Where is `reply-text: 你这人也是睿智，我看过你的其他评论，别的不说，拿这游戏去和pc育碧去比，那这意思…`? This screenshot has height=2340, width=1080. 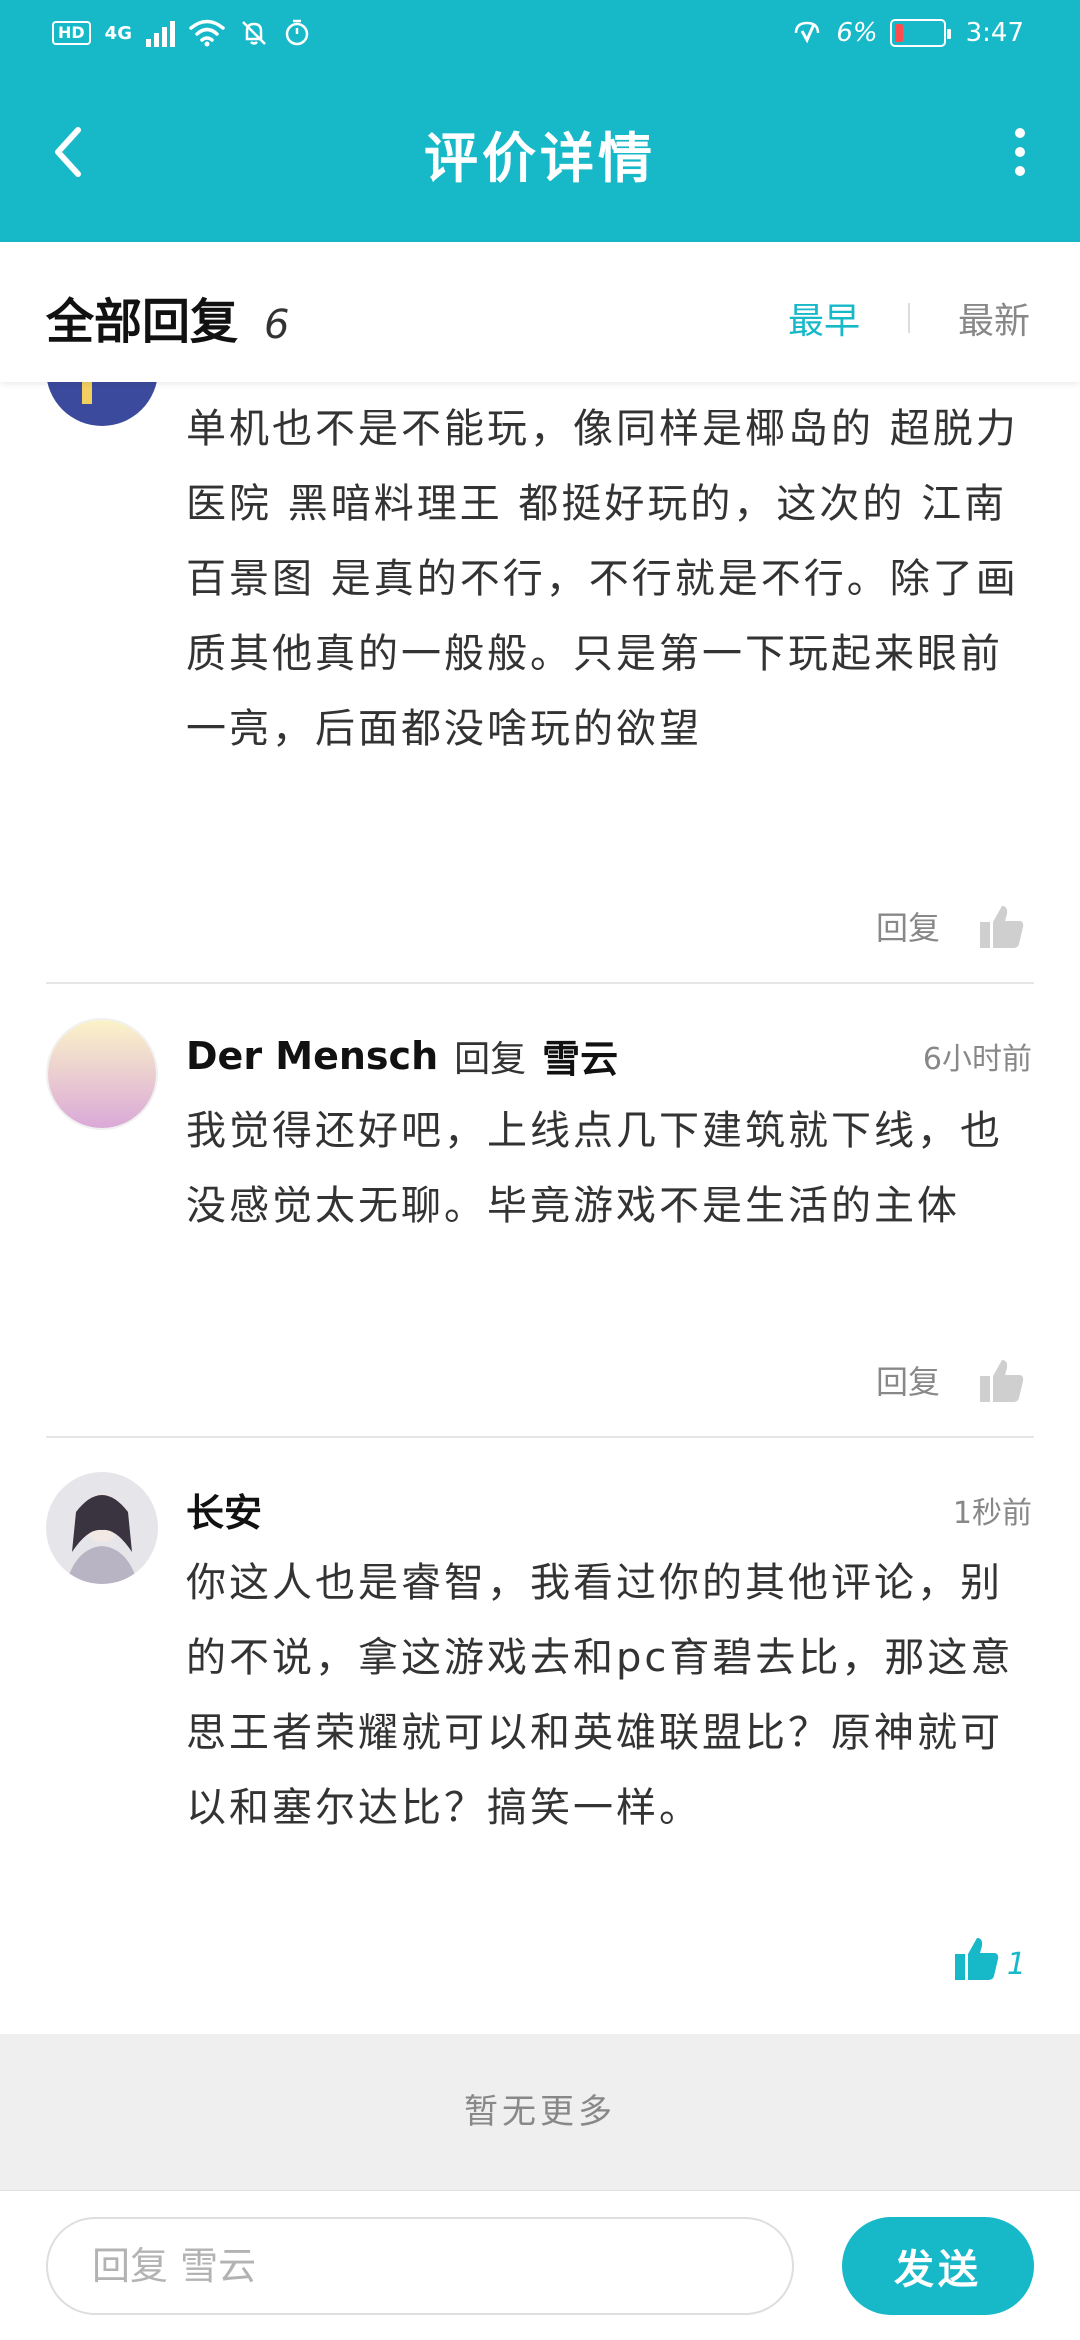 reply-text: 你这人也是睿智，我看过你的其他评论，别的不说，拿这游戏去和pc育碧去比，那这意思… is located at coordinates (600, 1695).